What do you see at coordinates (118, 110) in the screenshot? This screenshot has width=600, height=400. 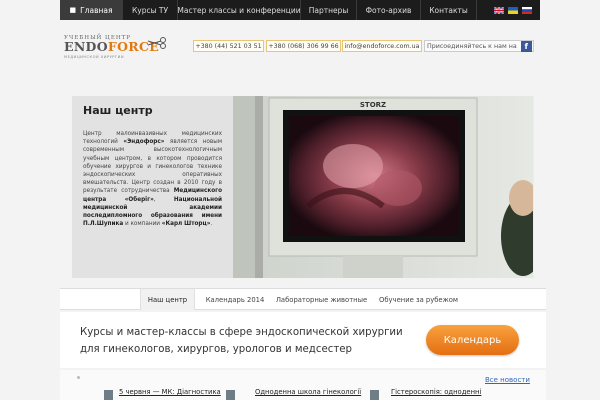 I see `about-title: Наш центр` at bounding box center [118, 110].